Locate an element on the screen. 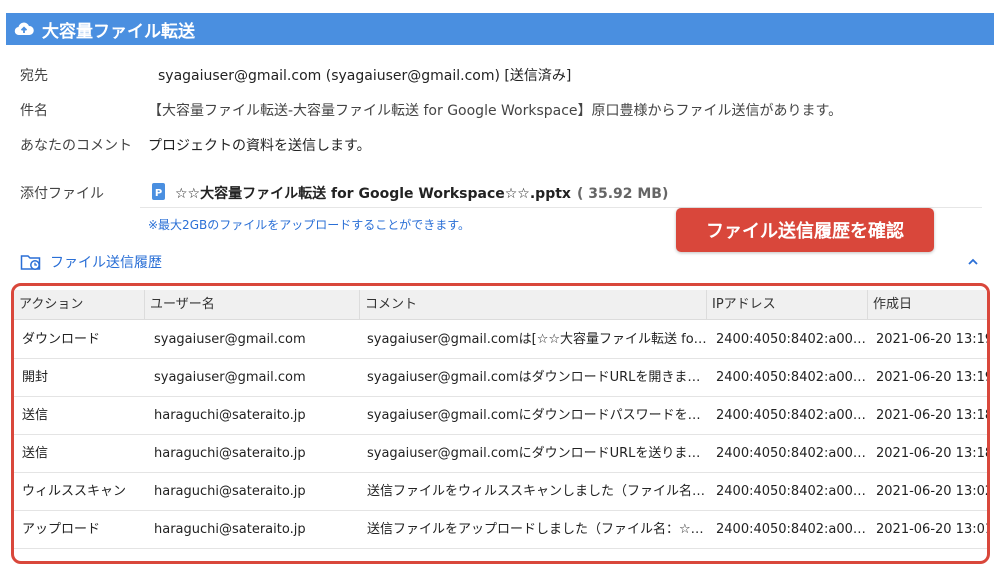  cell-action: ダウンロード is located at coordinates (61, 339).